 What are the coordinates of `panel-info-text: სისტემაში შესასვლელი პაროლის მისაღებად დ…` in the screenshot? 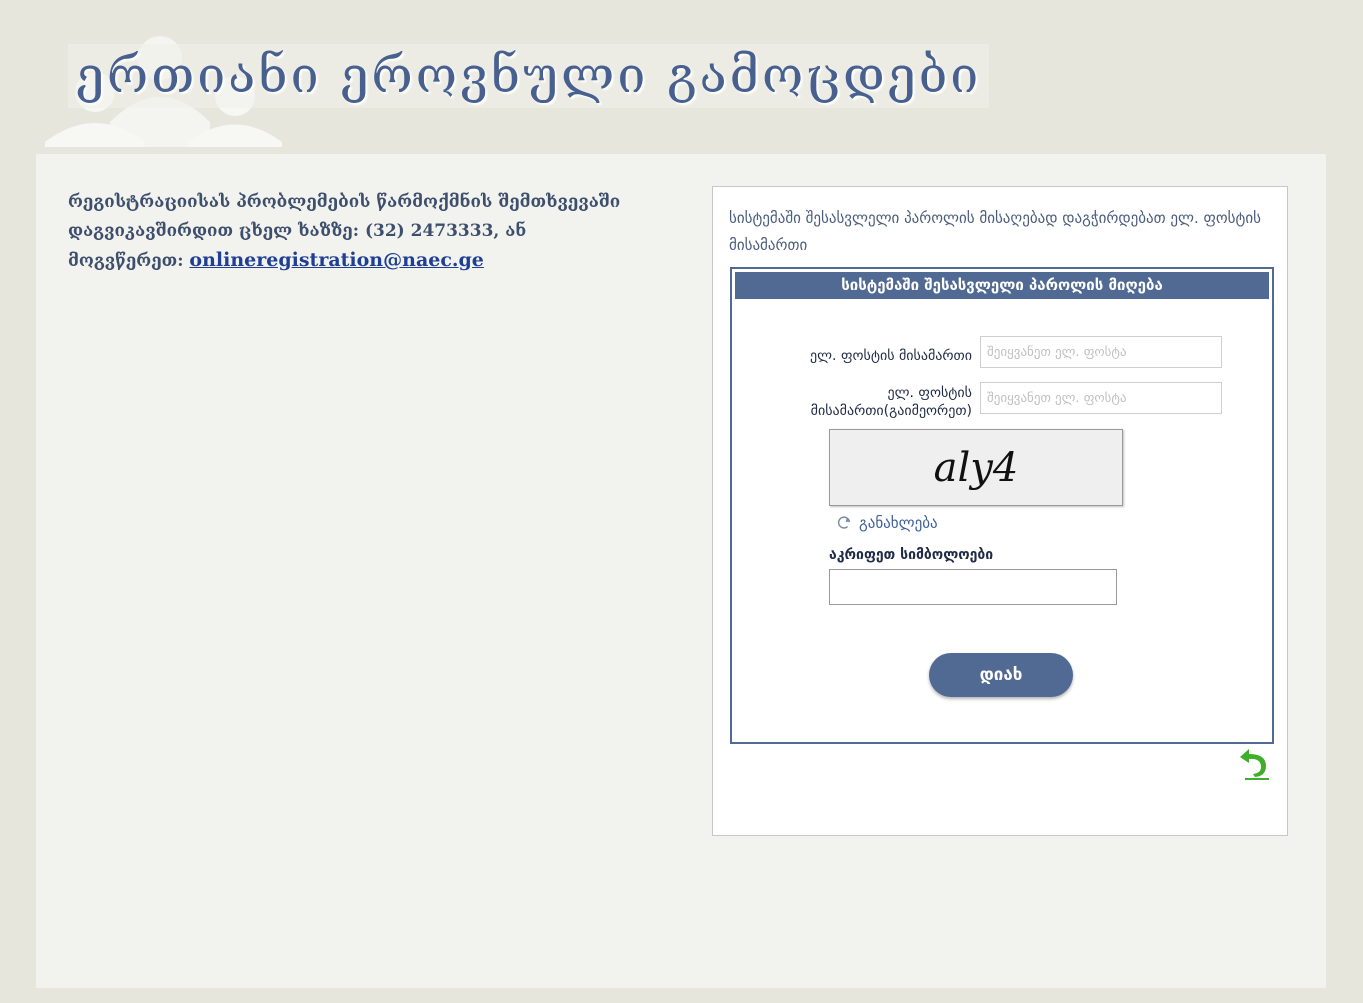 It's located at (995, 231).